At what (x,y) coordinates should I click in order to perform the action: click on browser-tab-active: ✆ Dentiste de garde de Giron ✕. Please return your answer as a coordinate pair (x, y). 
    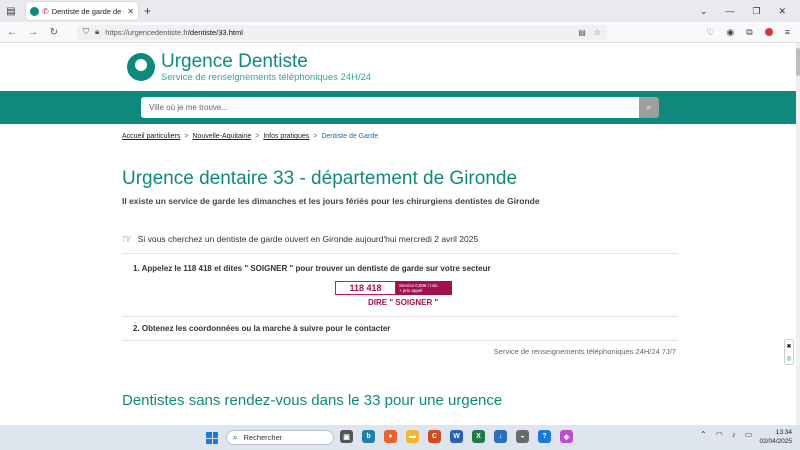
    Looking at the image, I should click on (82, 11).